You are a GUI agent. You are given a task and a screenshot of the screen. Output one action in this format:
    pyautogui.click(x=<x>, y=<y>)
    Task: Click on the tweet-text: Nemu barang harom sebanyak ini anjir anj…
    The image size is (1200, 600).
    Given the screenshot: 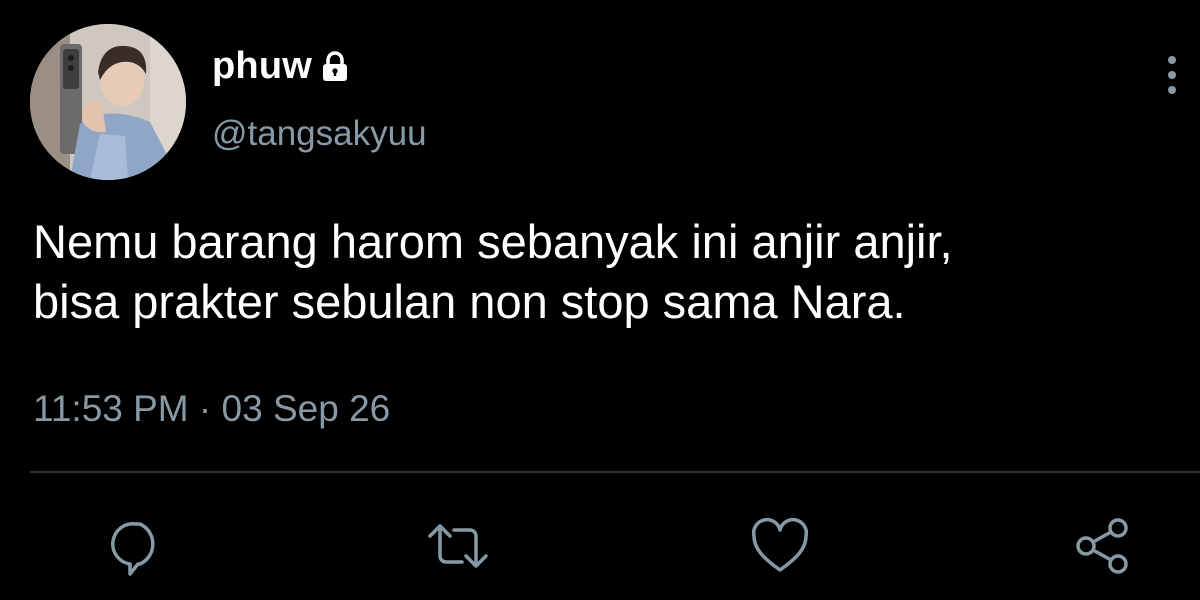 What is the action you would take?
    pyautogui.click(x=493, y=271)
    